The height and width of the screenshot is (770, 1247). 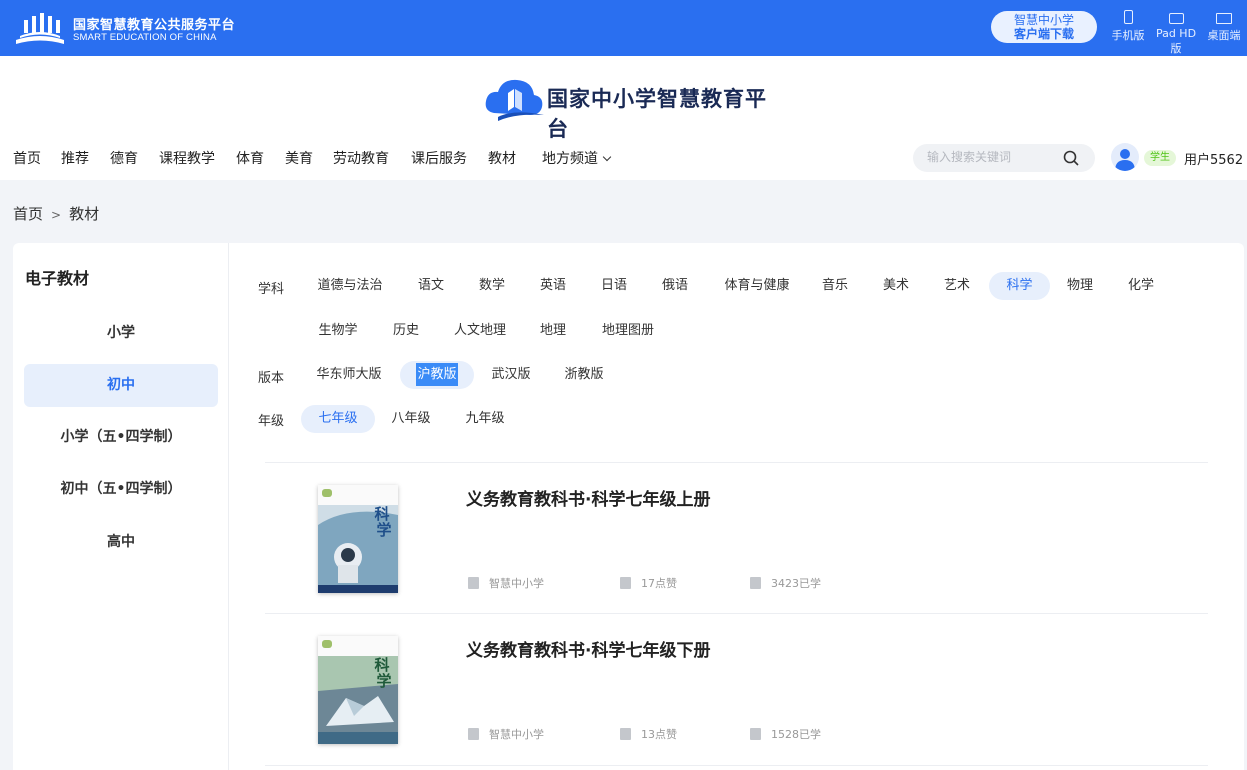 What do you see at coordinates (187, 158) in the screenshot?
I see `nav-curriculum: 课程教学` at bounding box center [187, 158].